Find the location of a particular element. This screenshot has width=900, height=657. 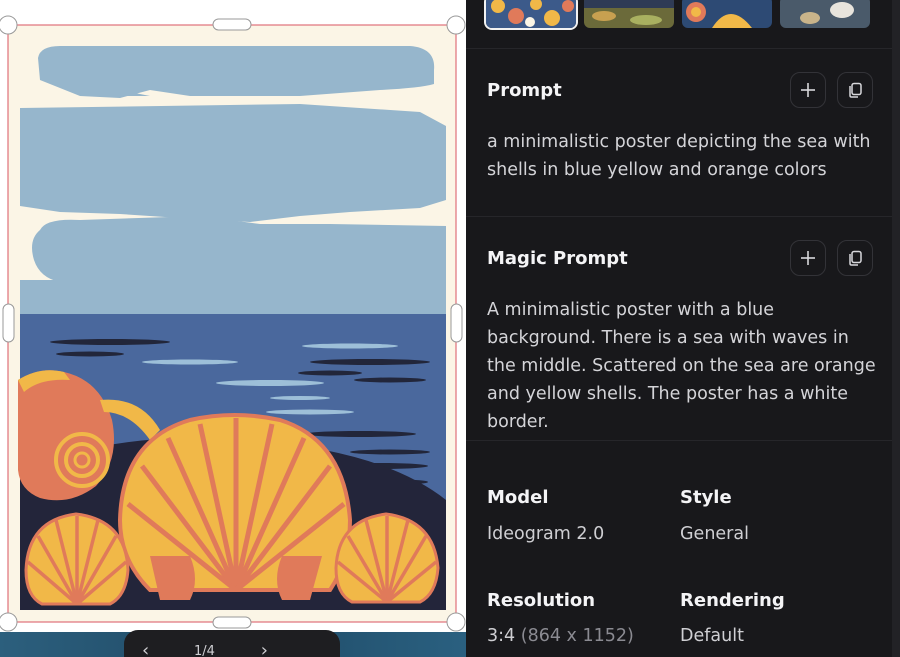

pager-counter: 1/4 is located at coordinates (204, 650).